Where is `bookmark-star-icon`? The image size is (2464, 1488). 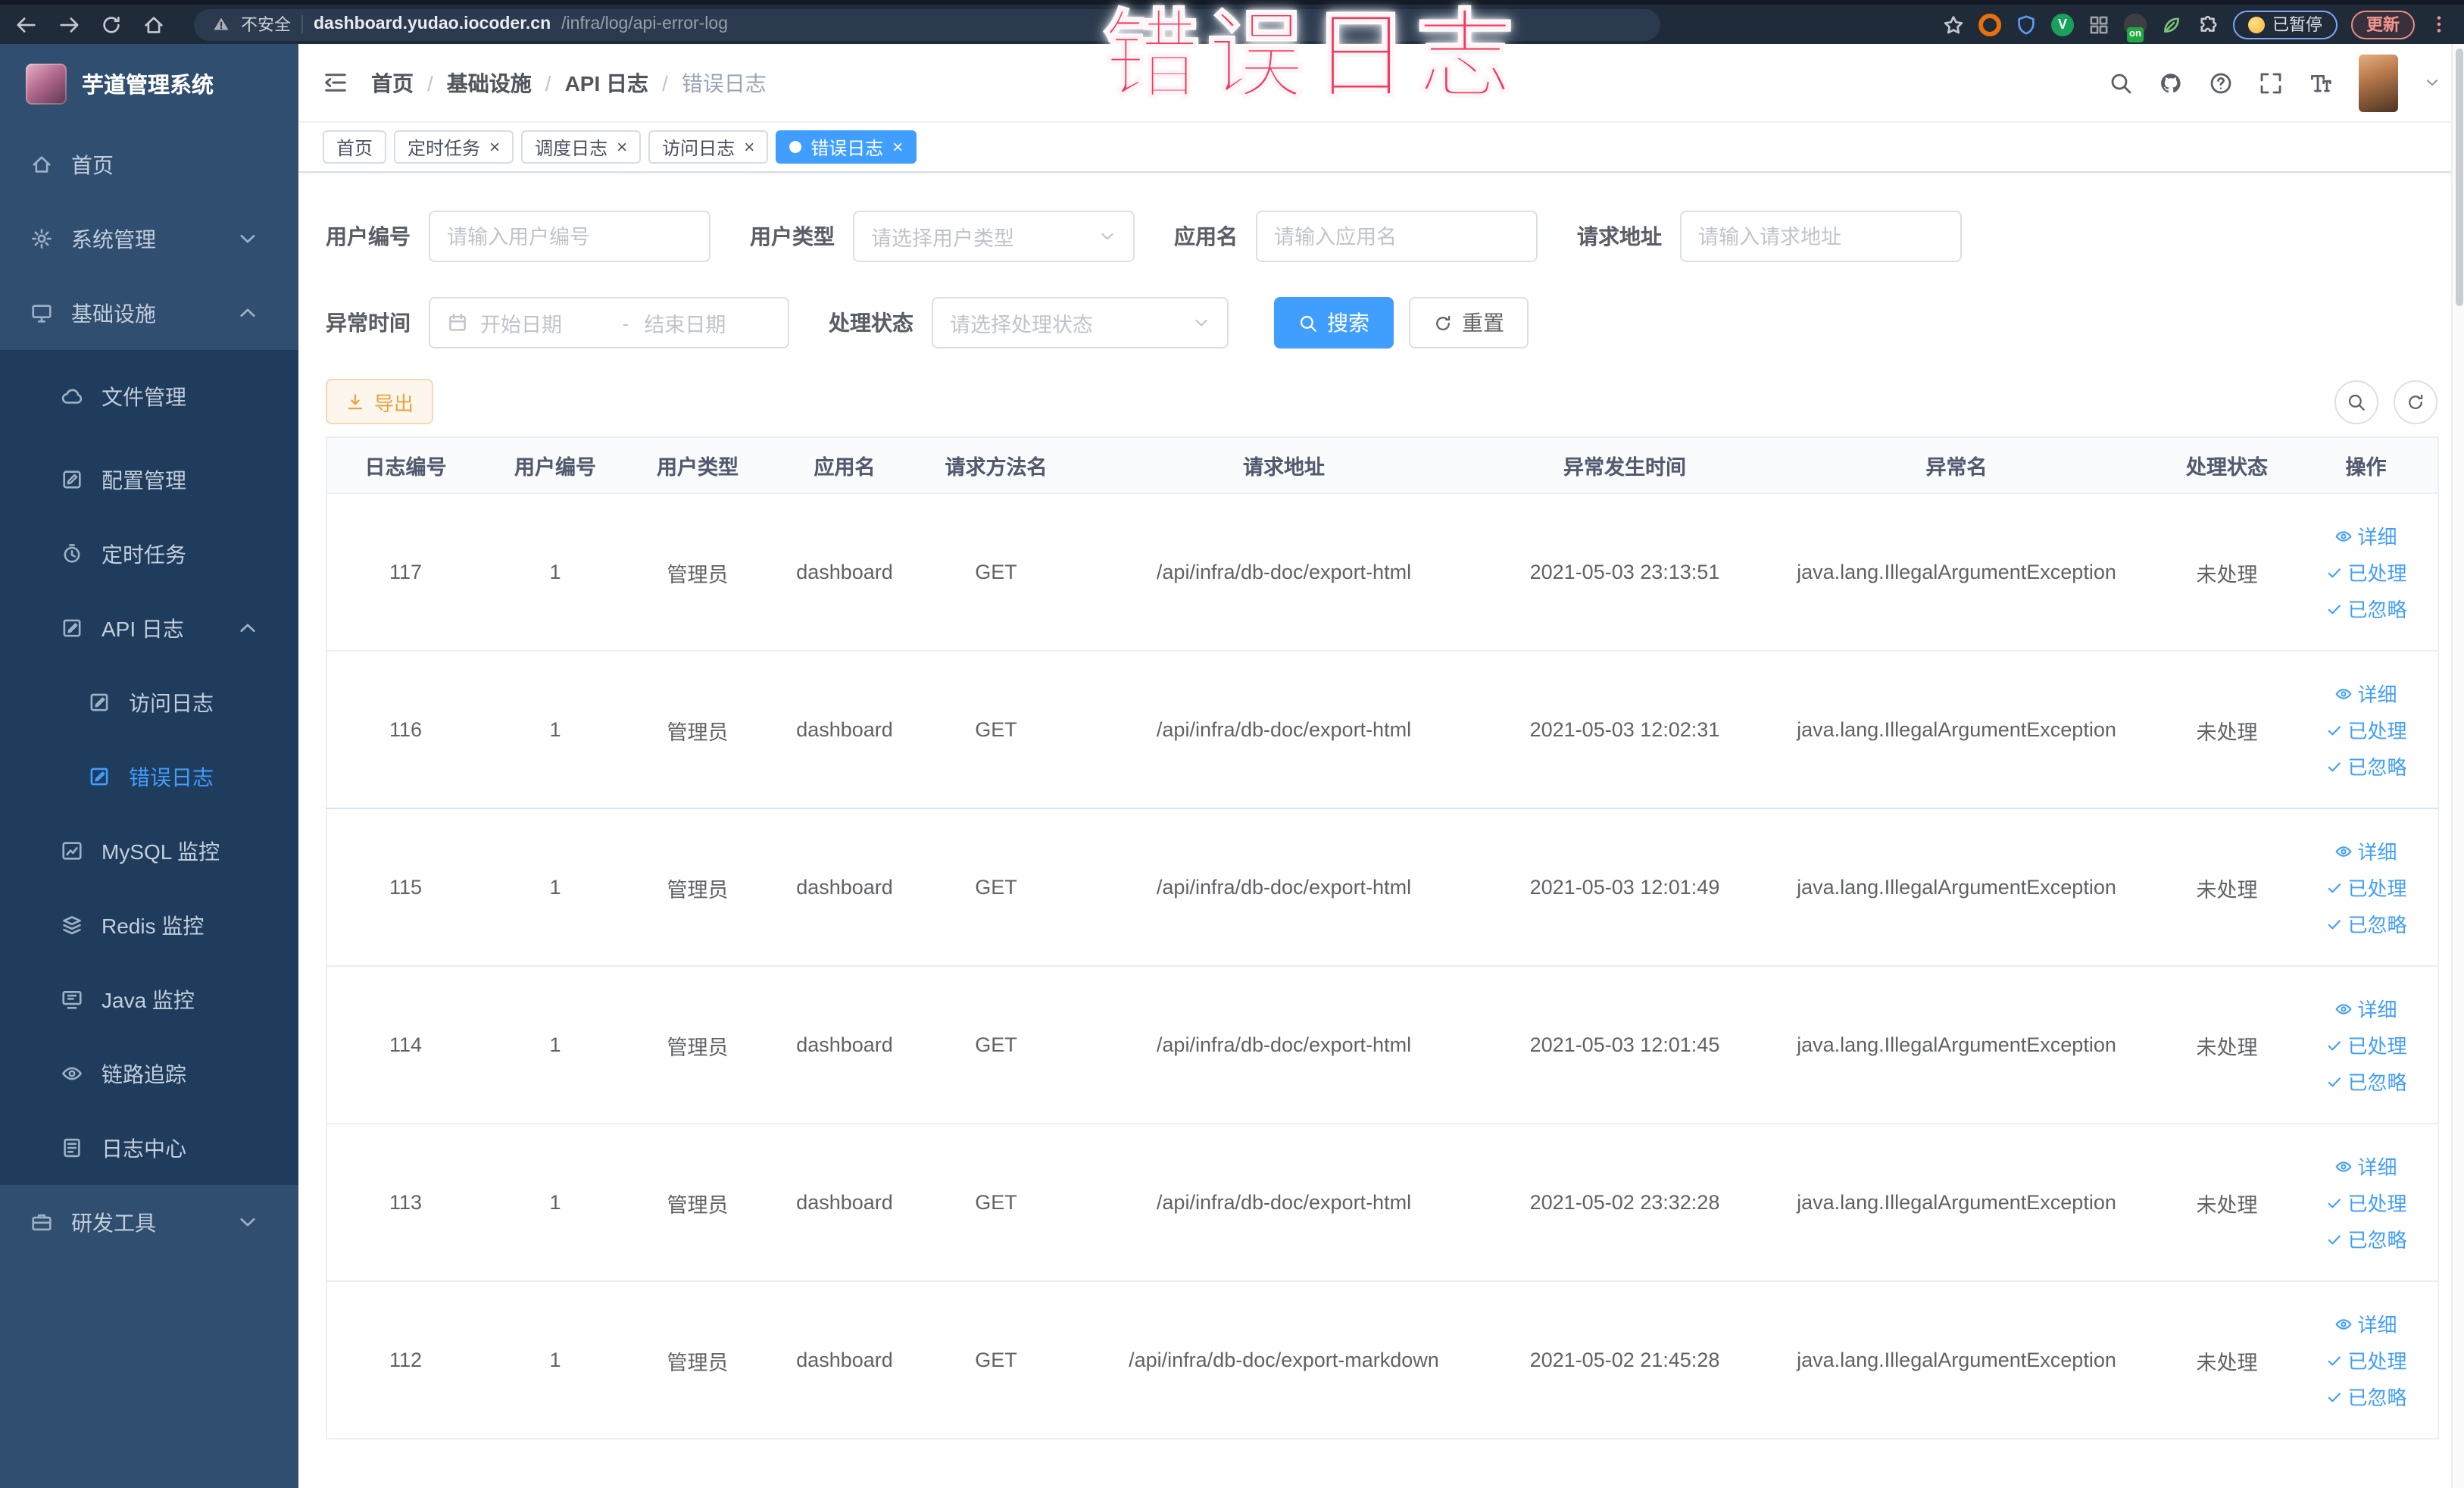
bookmark-star-icon is located at coordinates (1953, 24).